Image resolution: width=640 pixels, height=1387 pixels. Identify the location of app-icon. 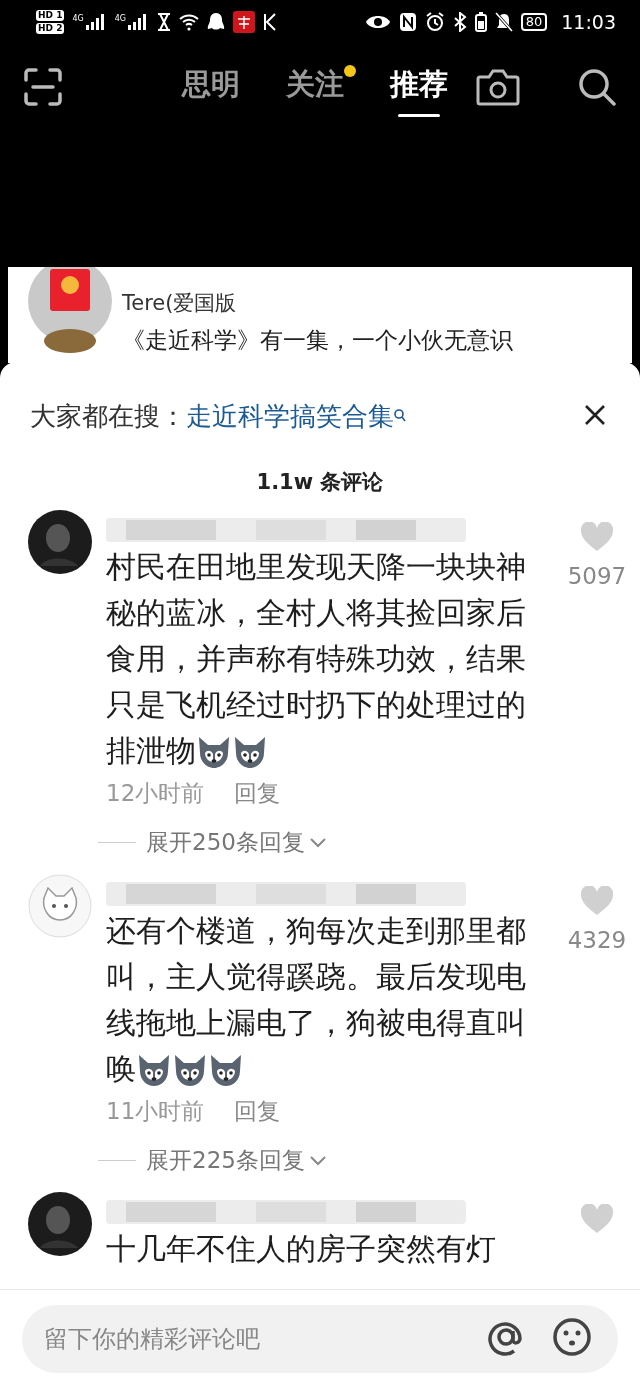
(244, 22).